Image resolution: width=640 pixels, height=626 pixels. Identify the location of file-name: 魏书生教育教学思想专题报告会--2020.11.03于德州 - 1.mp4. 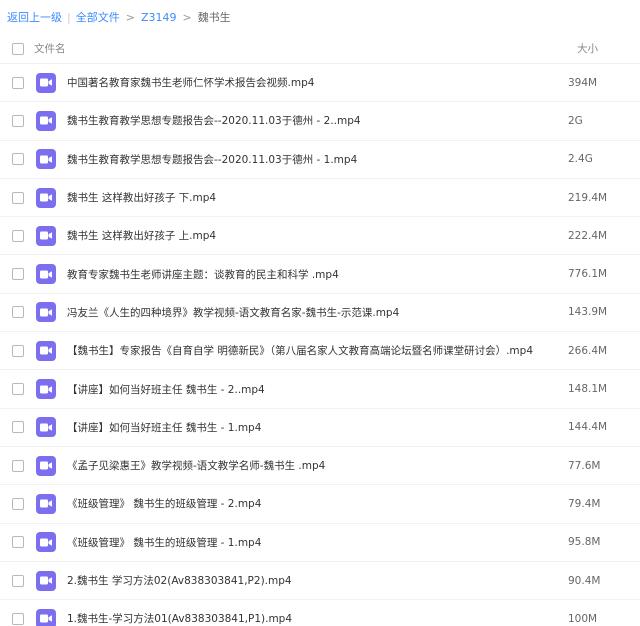
(212, 159).